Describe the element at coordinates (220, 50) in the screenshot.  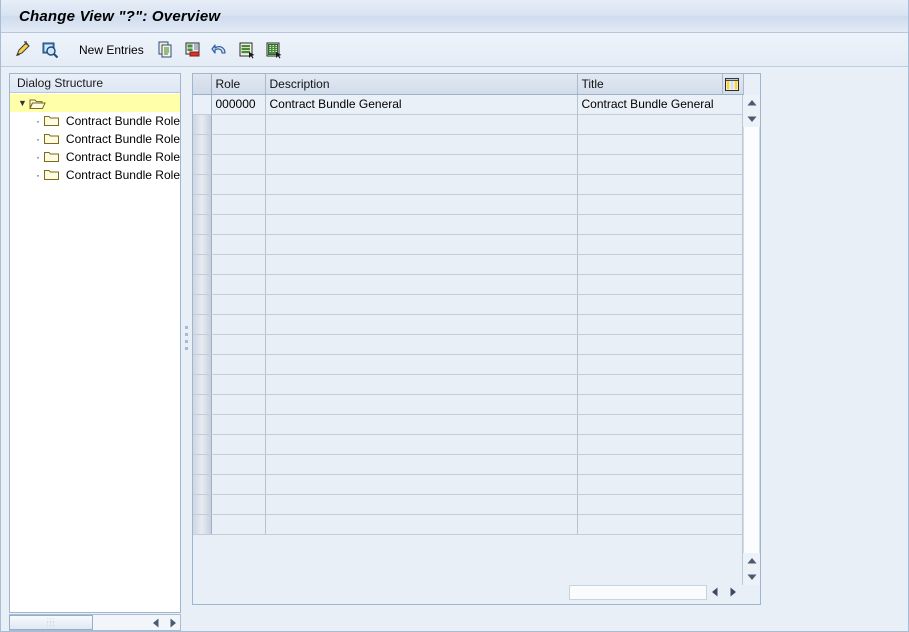
I see `undo-icon` at that location.